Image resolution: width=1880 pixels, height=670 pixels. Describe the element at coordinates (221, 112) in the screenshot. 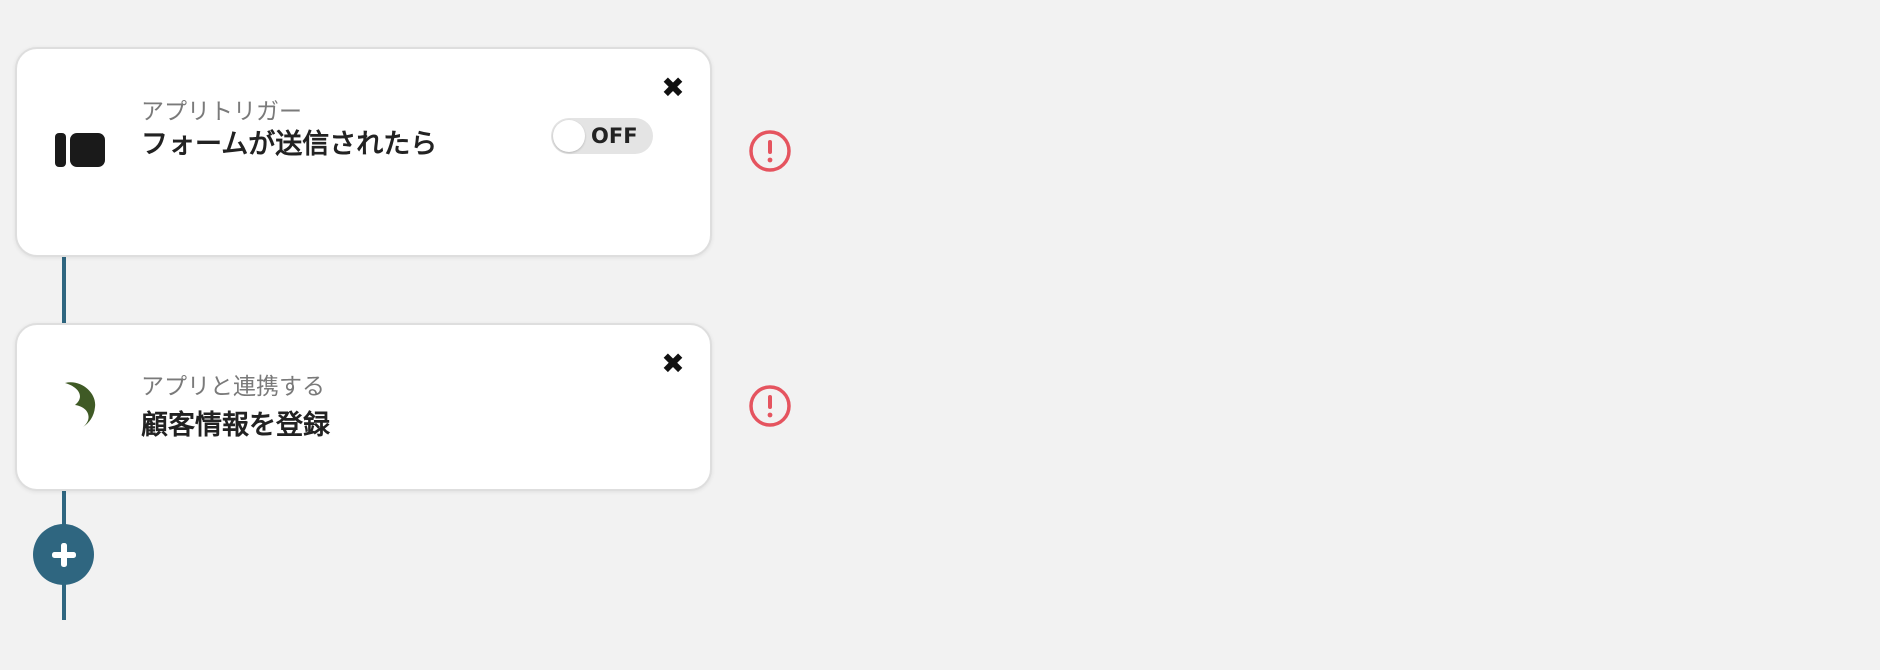

I see `step-kind-label: アプリトリガー` at that location.